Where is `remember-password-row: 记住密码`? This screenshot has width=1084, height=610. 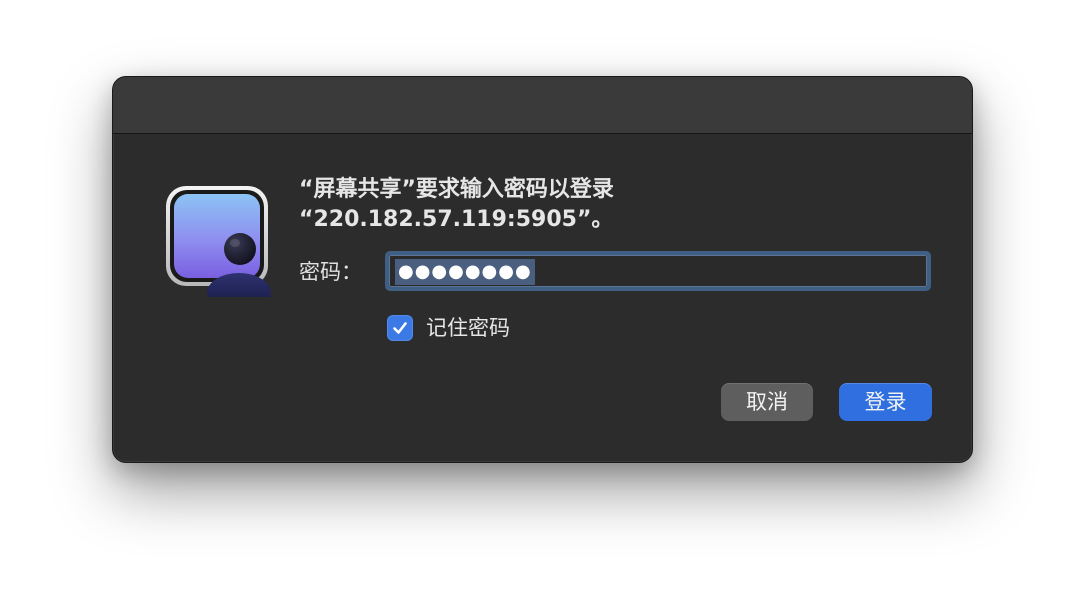 remember-password-row: 记住密码 is located at coordinates (448, 328).